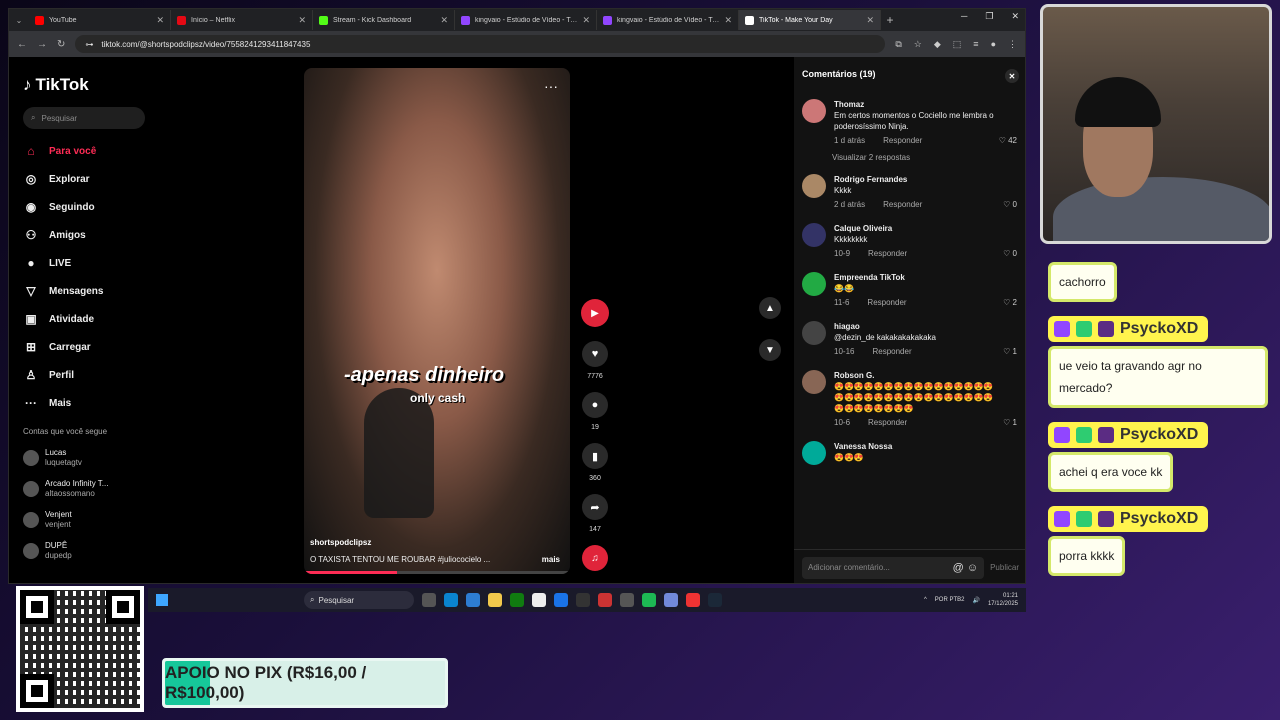 The image size is (1280, 720). What do you see at coordinates (989, 16) in the screenshot?
I see `restore-icon: ❐` at bounding box center [989, 16].